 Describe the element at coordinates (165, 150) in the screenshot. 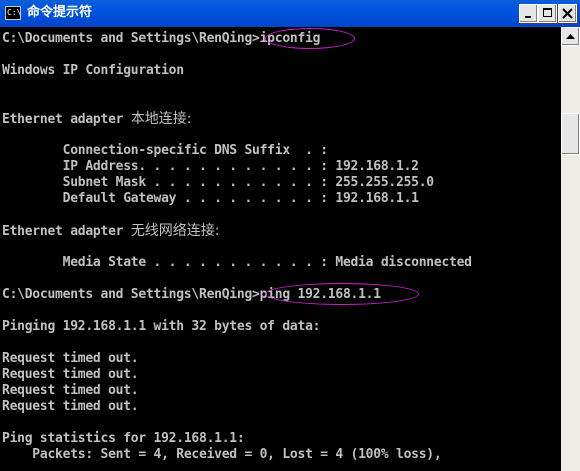

I see `console-line: Connection-specific DNS Suffix . :` at that location.